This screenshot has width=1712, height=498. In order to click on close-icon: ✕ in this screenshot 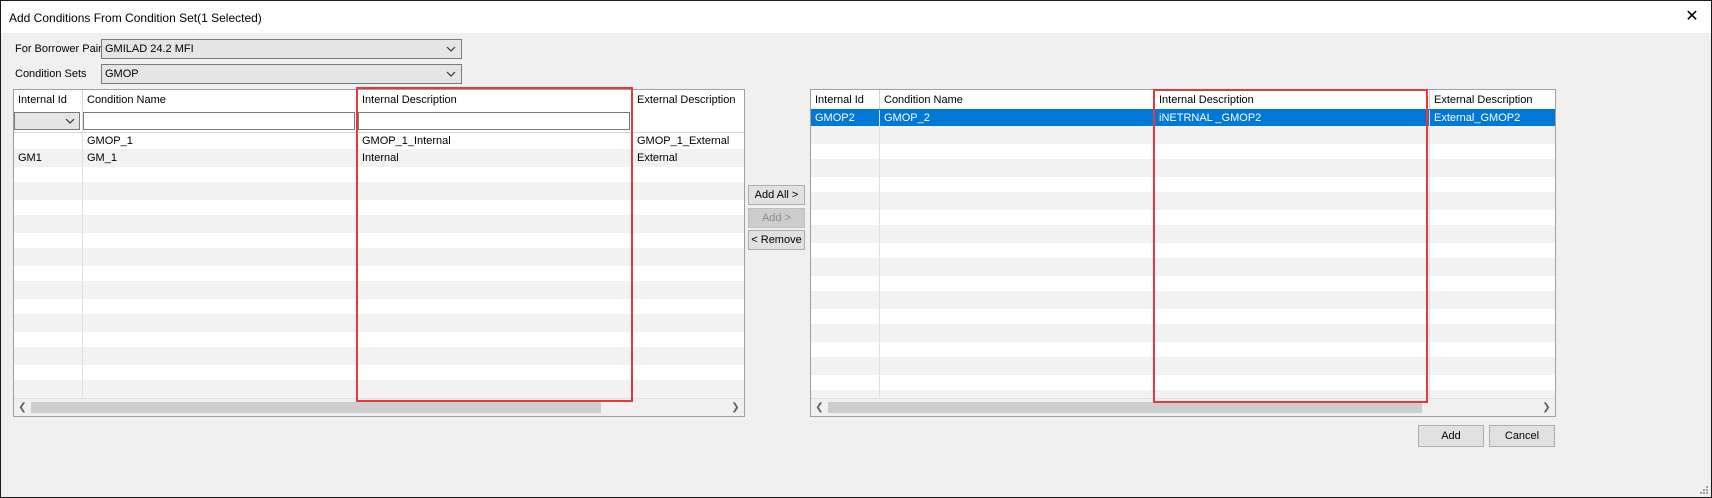, I will do `click(1692, 17)`.